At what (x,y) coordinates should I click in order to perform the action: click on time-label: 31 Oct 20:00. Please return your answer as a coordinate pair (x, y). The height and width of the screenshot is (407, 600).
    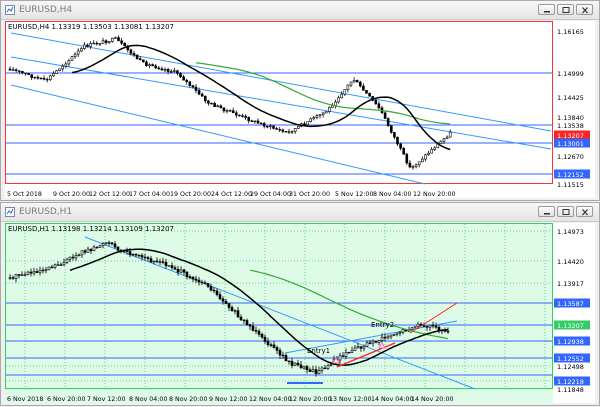
    Looking at the image, I should click on (309, 194).